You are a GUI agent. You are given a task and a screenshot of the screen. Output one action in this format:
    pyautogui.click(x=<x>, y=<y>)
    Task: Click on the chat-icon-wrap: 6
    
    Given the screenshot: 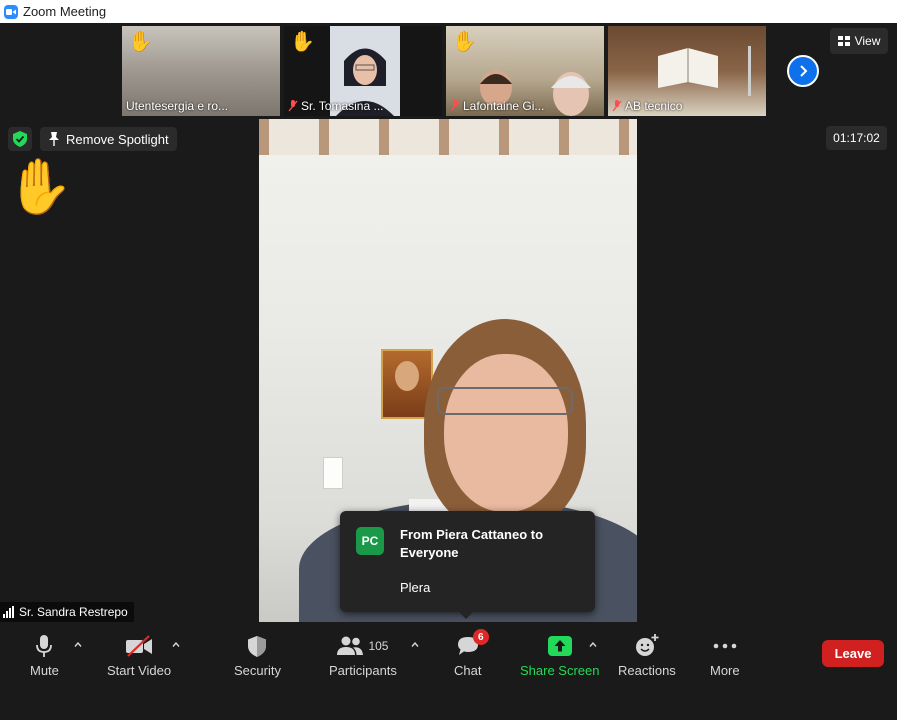 What is the action you would take?
    pyautogui.click(x=473, y=644)
    